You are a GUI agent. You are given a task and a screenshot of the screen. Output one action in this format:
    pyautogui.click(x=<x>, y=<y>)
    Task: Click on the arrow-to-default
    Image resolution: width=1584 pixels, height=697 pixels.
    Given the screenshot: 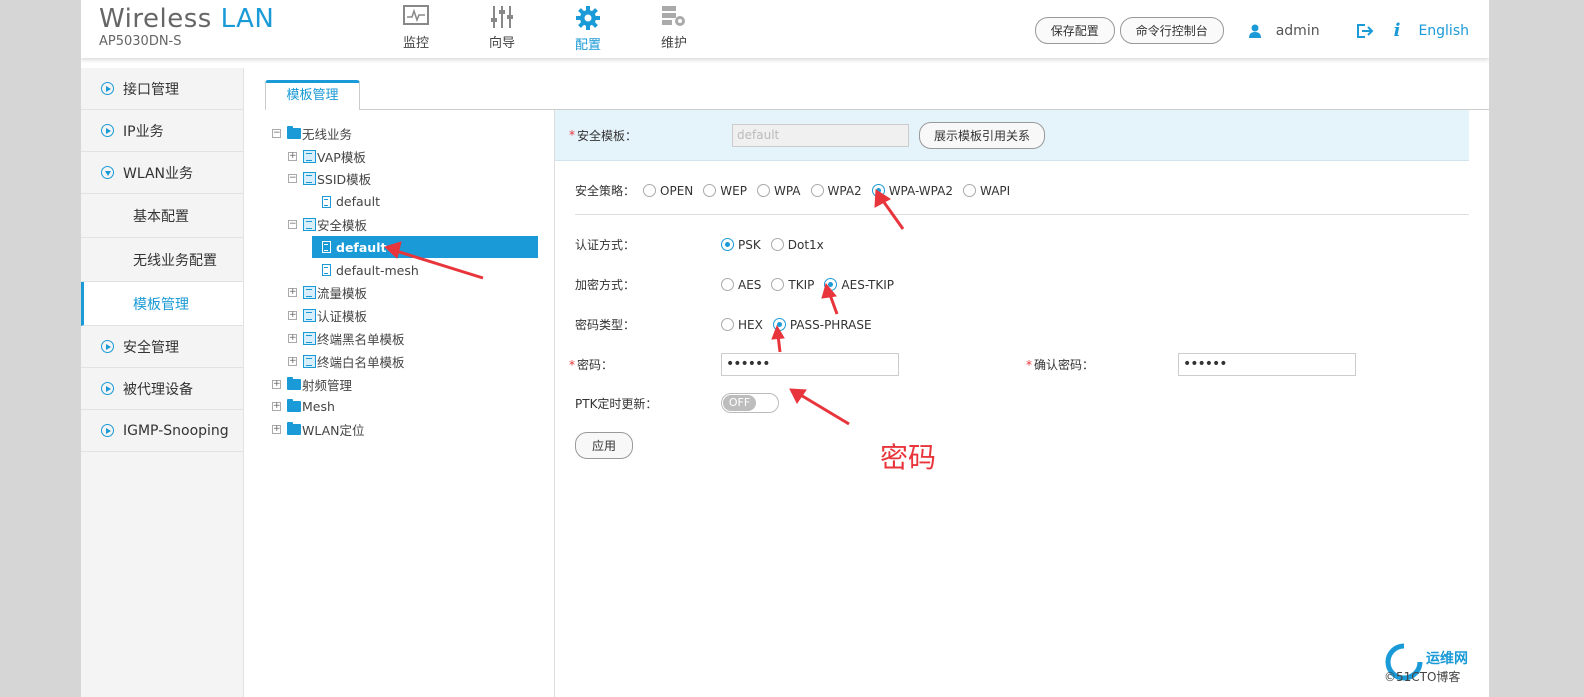 What is the action you would take?
    pyautogui.click(x=438, y=264)
    